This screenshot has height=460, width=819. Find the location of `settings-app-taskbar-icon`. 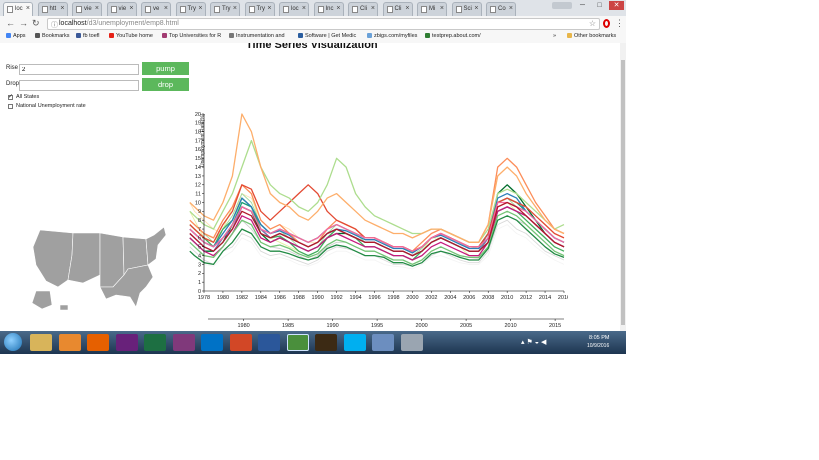

settings-app-taskbar-icon is located at coordinates (411, 342).